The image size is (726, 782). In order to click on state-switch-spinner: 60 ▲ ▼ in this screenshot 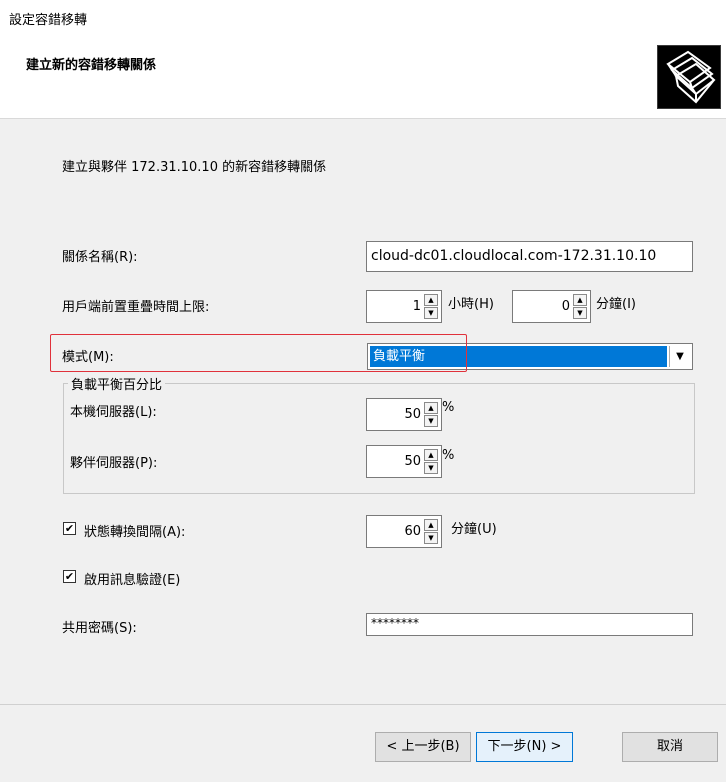, I will do `click(404, 531)`.